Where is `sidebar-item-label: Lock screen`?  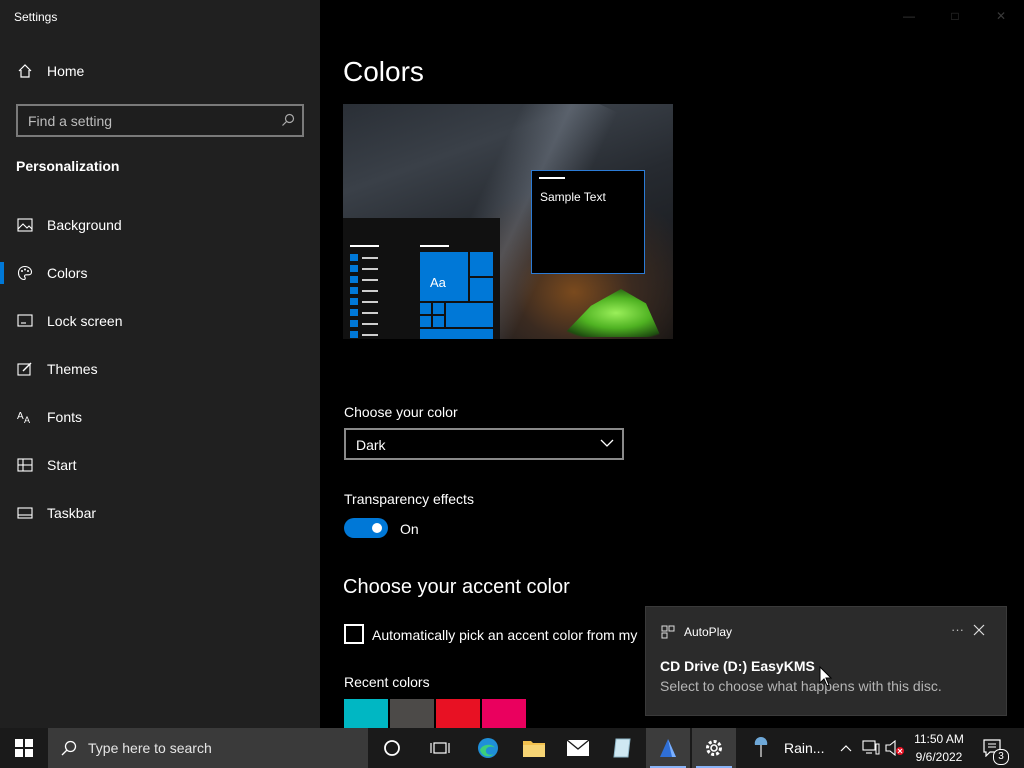
sidebar-item-label: Lock screen is located at coordinates (85, 321).